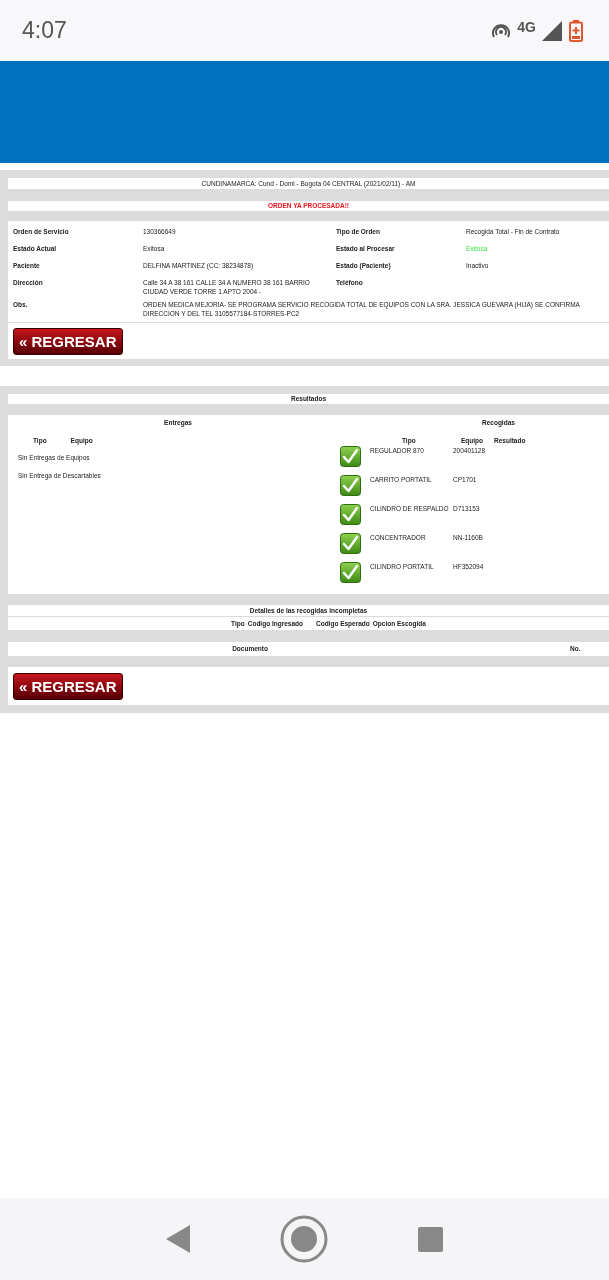 This screenshot has width=609, height=1280. I want to click on battery-icon, so click(576, 30).